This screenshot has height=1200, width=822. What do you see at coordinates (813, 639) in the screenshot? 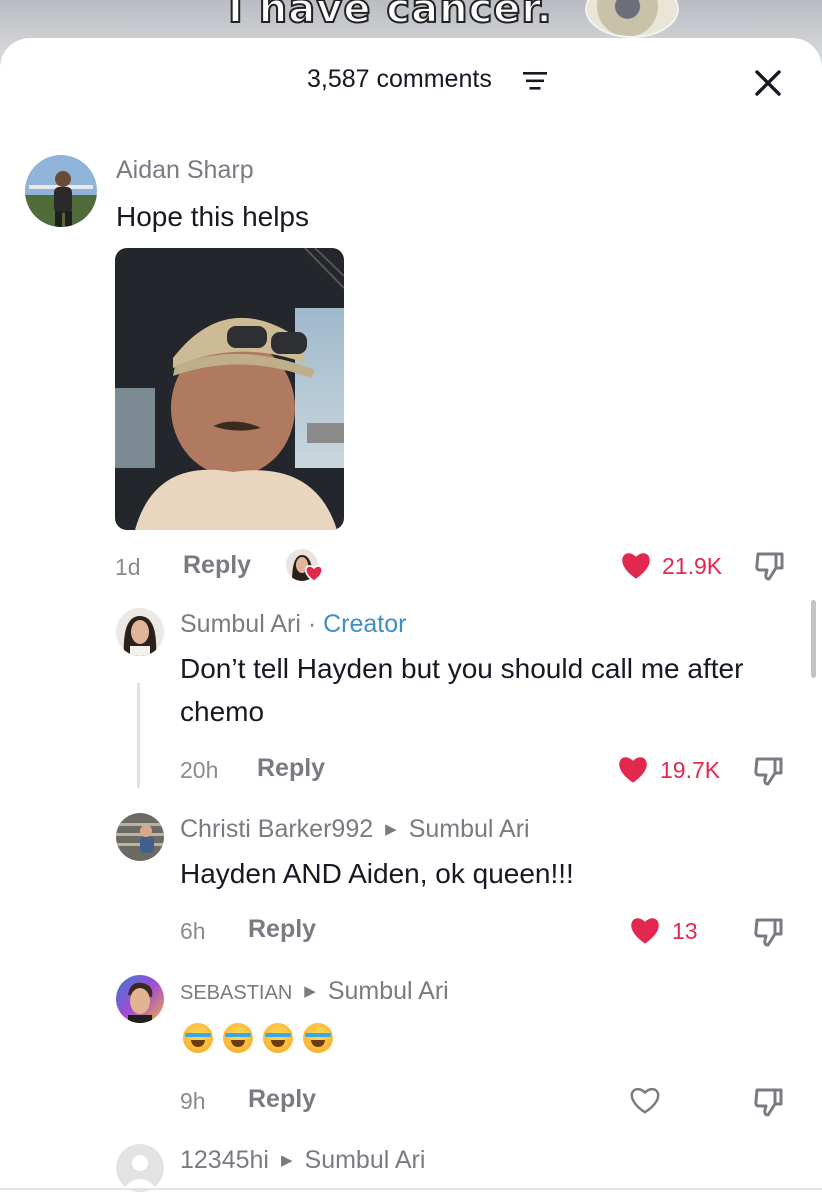
I see `scrollbar` at bounding box center [813, 639].